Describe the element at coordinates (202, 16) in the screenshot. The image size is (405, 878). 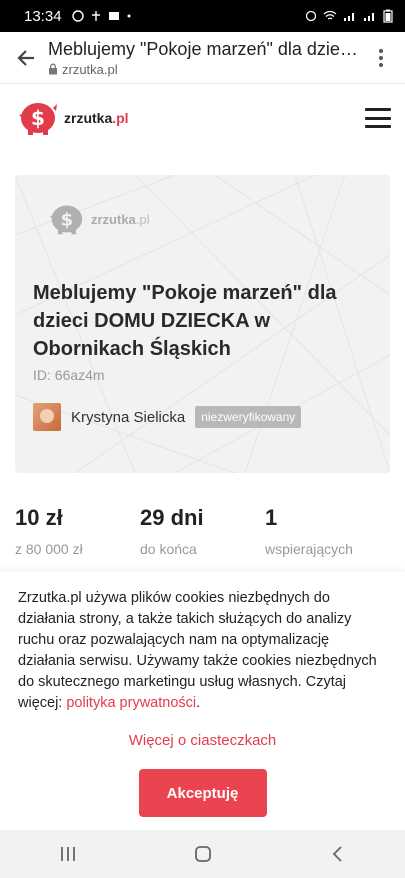
I see `status-bar: 13:34` at that location.